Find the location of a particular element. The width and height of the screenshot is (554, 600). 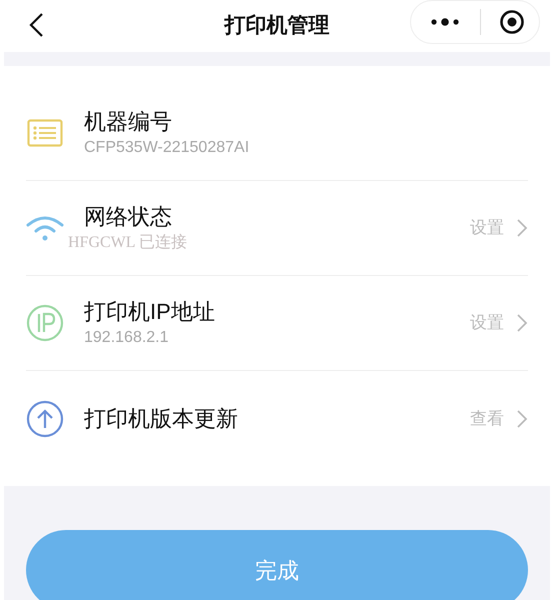

back-icon is located at coordinates (36, 25).